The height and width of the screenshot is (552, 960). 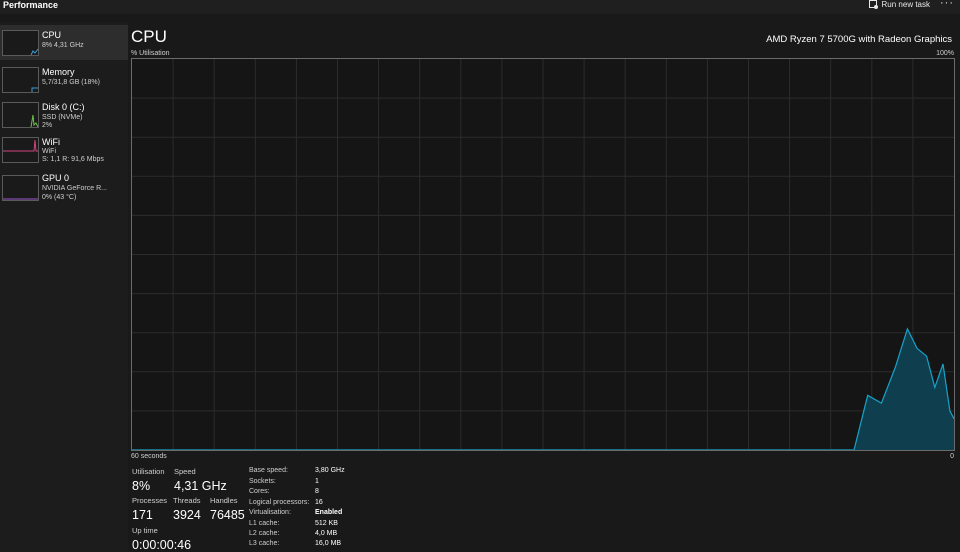 I want to click on spec-label: Logical processors:, so click(x=279, y=502).